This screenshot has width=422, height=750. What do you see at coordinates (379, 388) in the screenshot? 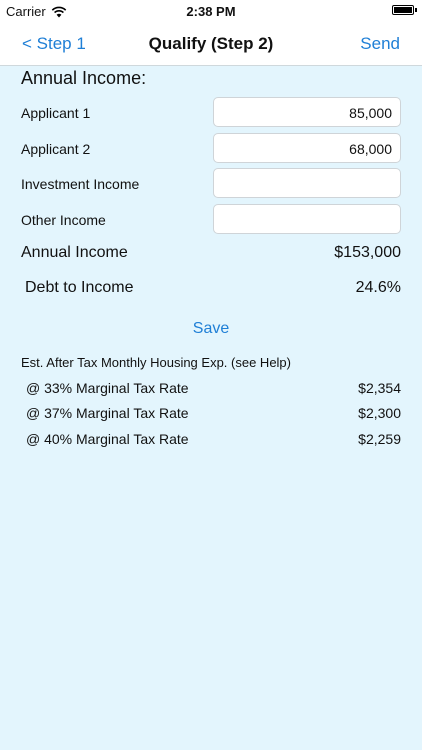
I see `tax-row-value: $2,354` at bounding box center [379, 388].